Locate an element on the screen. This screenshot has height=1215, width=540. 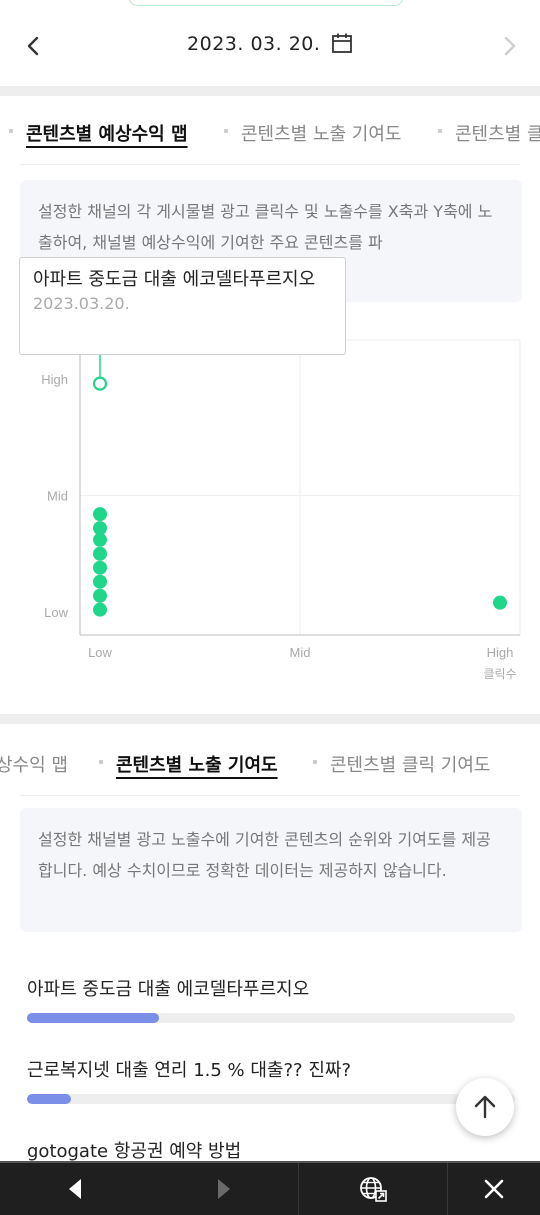
tab-click-contribution: 콘텐츠별 클 is located at coordinates (497, 133).